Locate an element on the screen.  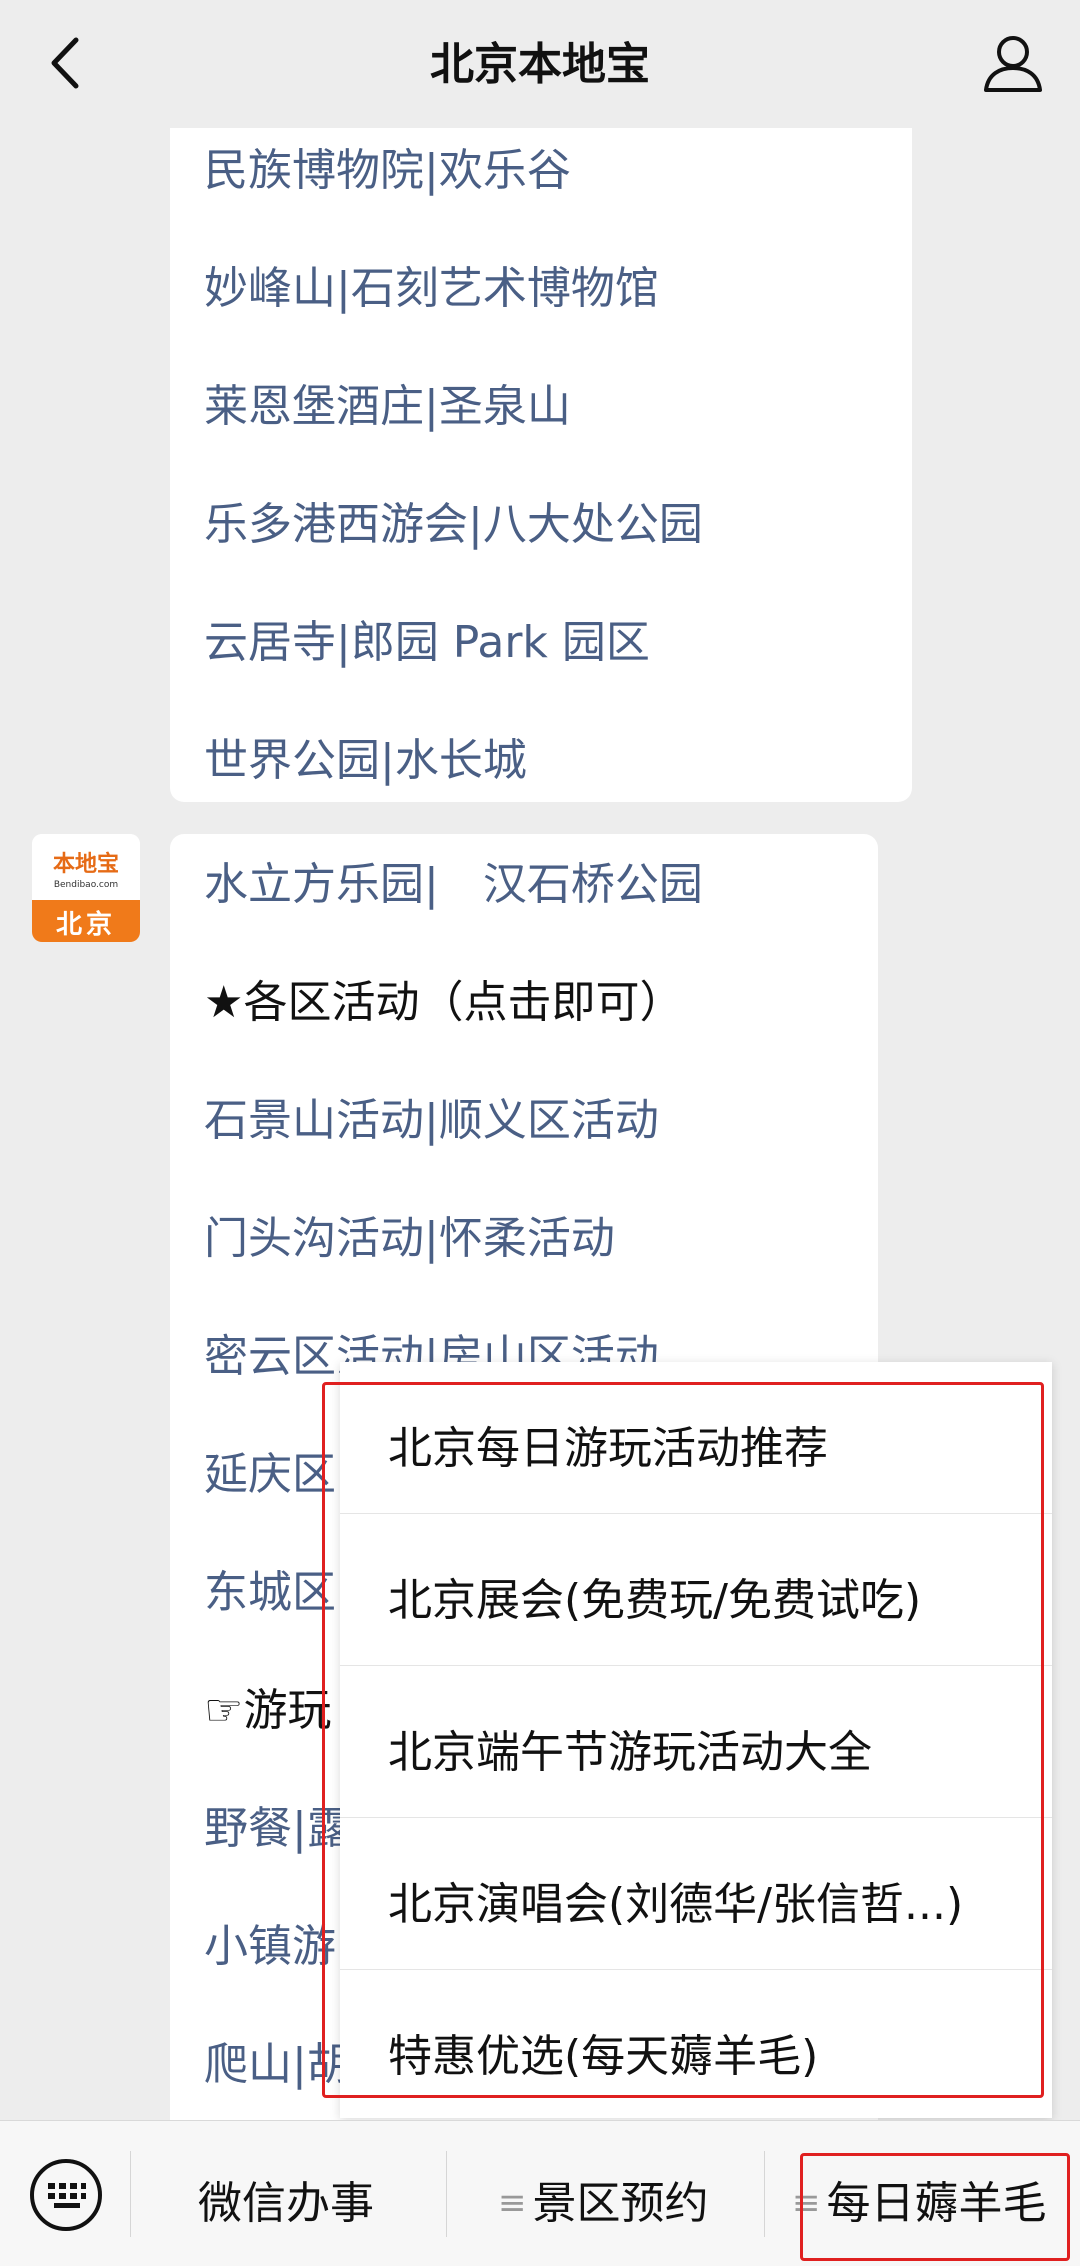
avatar-city: 北京 is located at coordinates (85, 925).